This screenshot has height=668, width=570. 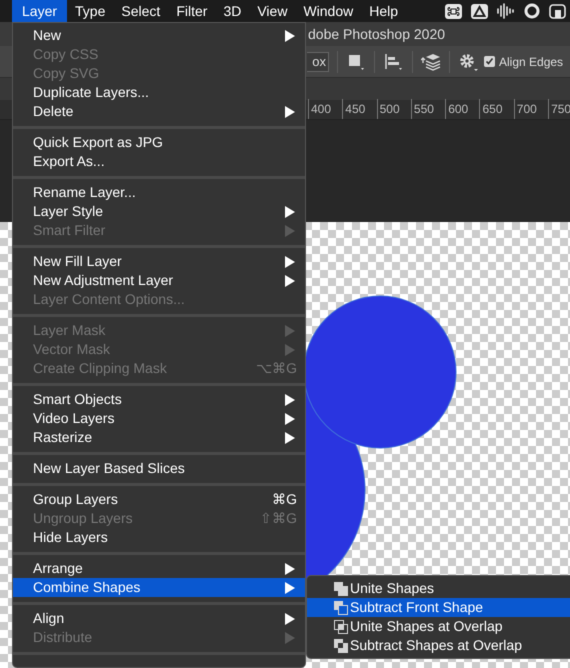 I want to click on menu-item: Subtract Front Shape, so click(x=438, y=607).